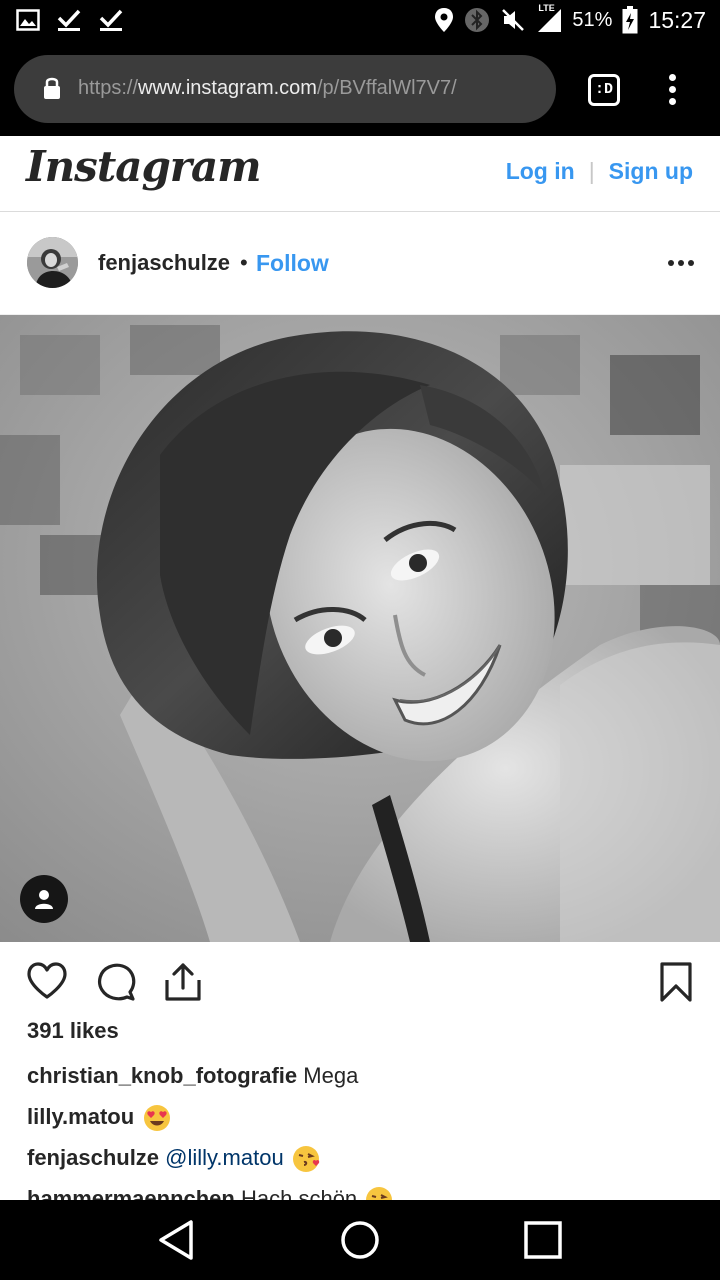 The image size is (720, 1280). I want to click on back-icon, so click(176, 1240).